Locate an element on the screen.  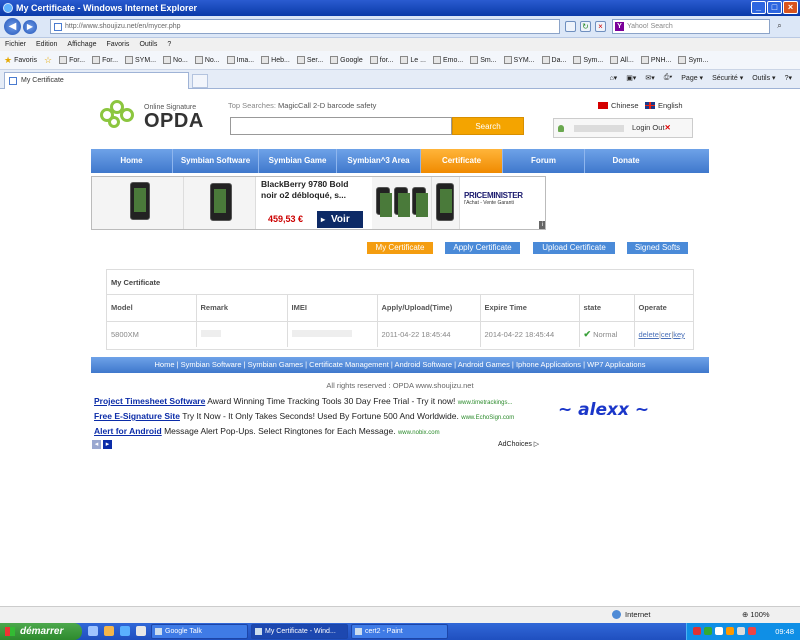
banner-cta-button: Voir is located at coordinates (340, 219).